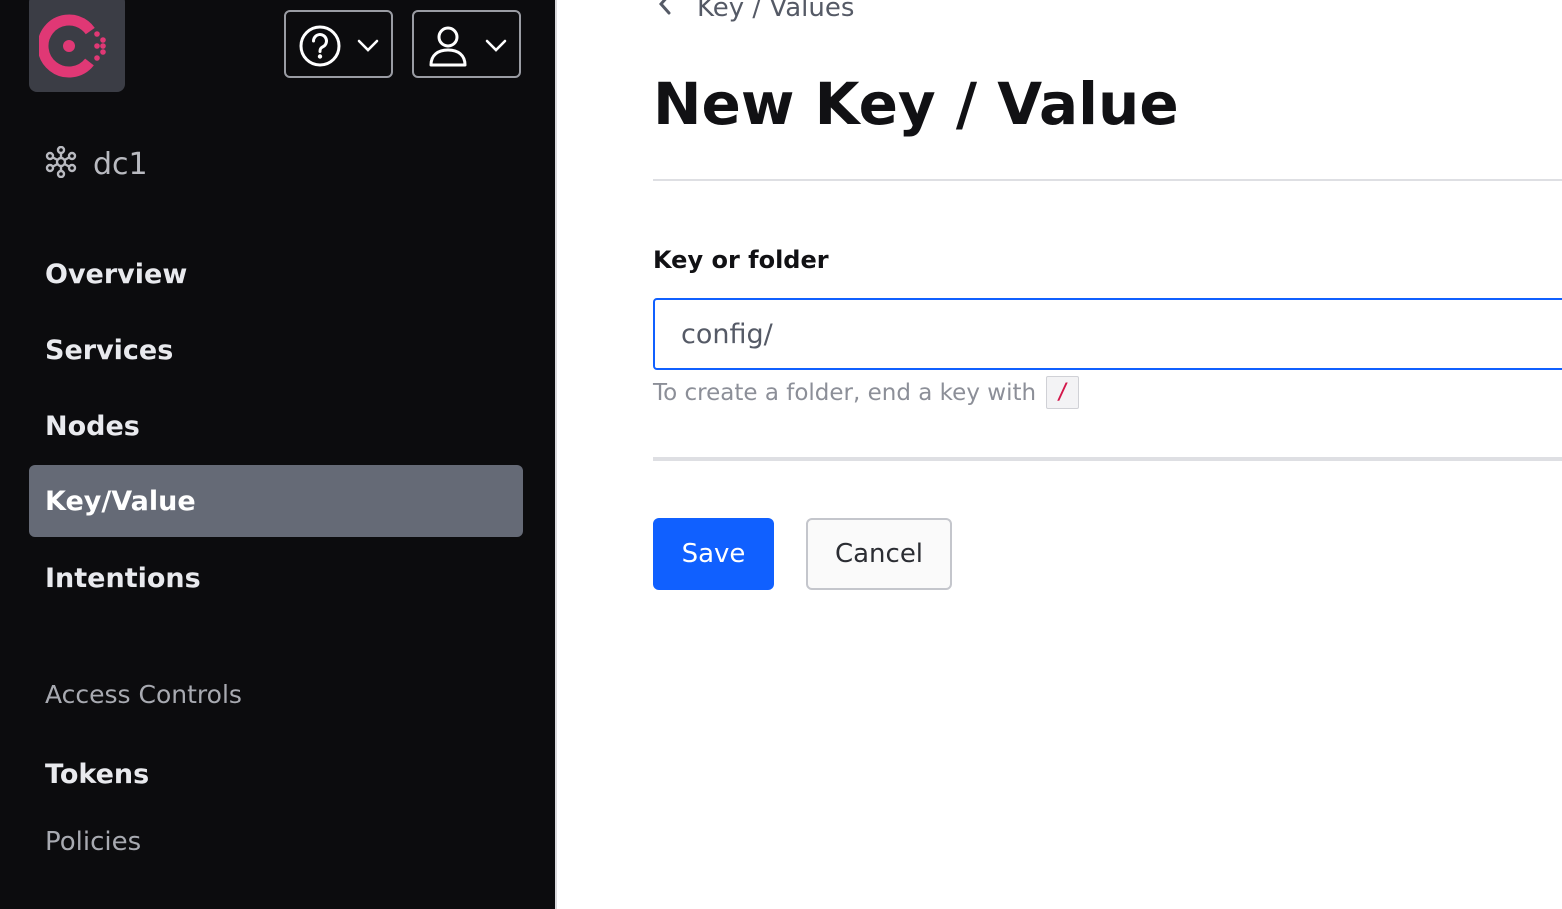 The width and height of the screenshot is (1562, 909). Describe the element at coordinates (143, 694) in the screenshot. I see `access-controls-heading: Access Controls` at that location.